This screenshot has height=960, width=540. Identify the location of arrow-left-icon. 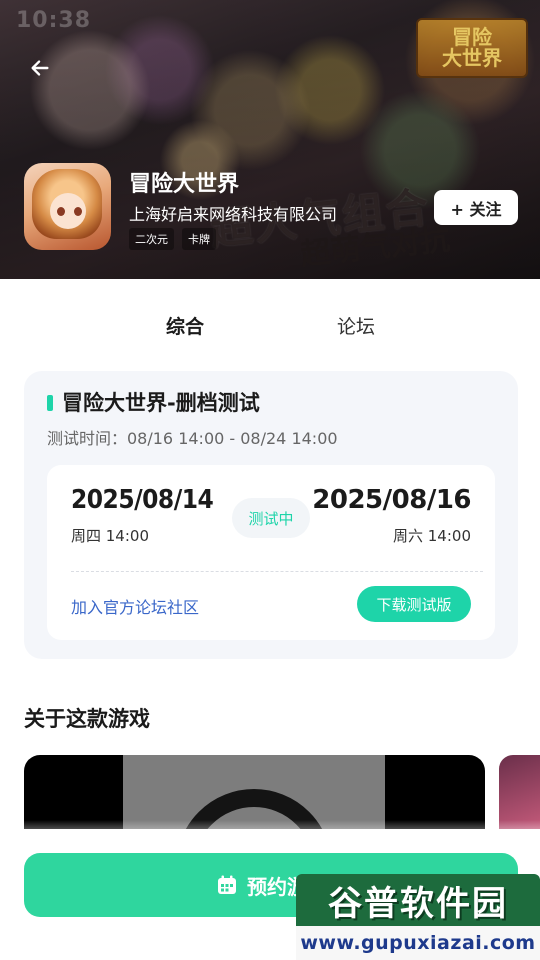
(40, 68).